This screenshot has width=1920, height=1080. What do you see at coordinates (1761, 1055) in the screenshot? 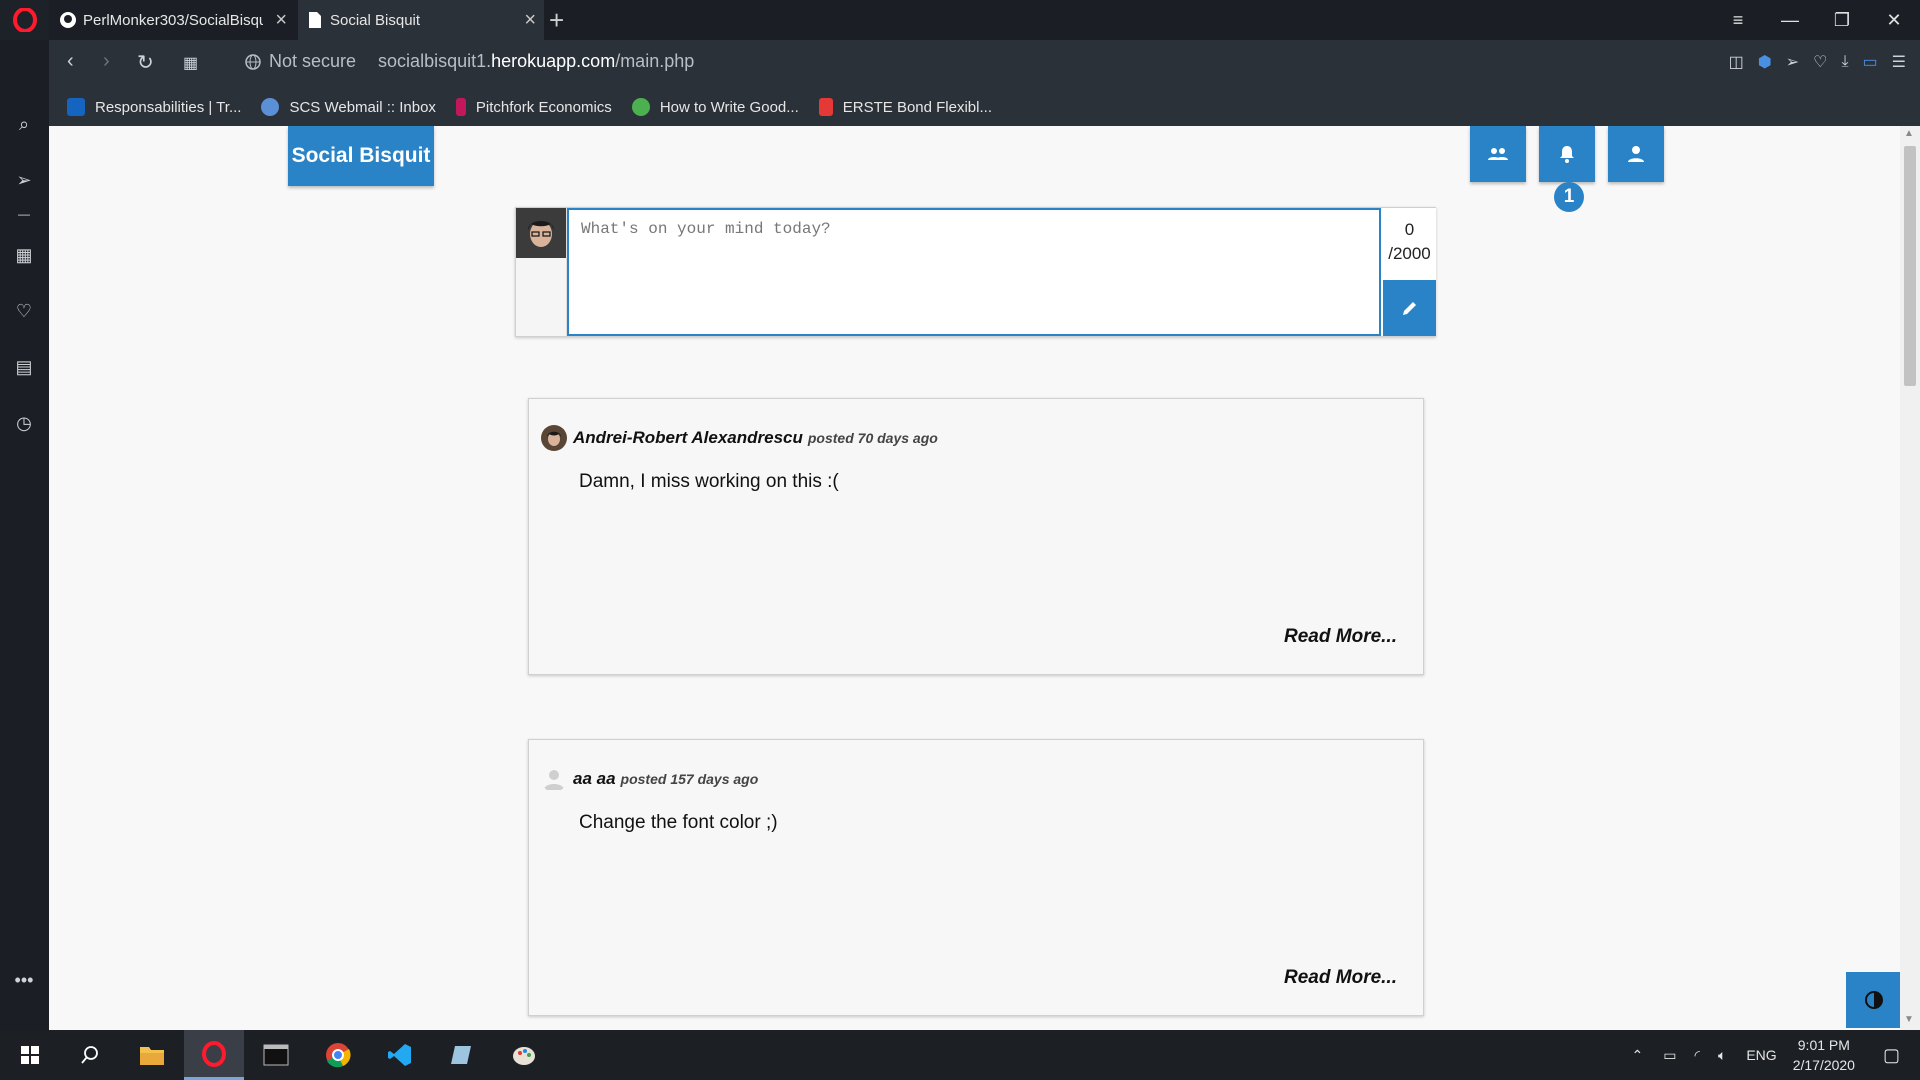
I see `language-indicator: ENG` at bounding box center [1761, 1055].